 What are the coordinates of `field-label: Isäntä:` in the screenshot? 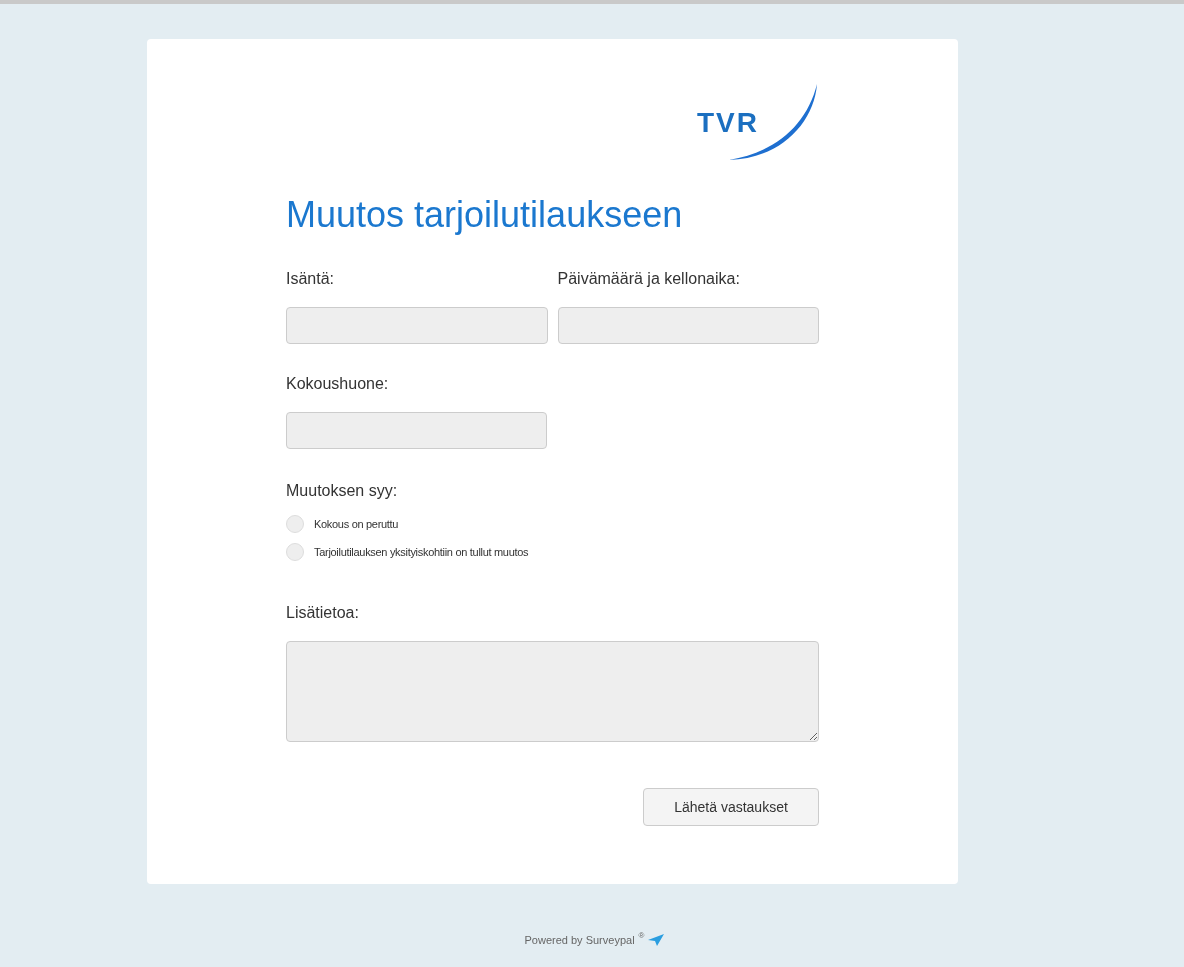 It's located at (311, 279).